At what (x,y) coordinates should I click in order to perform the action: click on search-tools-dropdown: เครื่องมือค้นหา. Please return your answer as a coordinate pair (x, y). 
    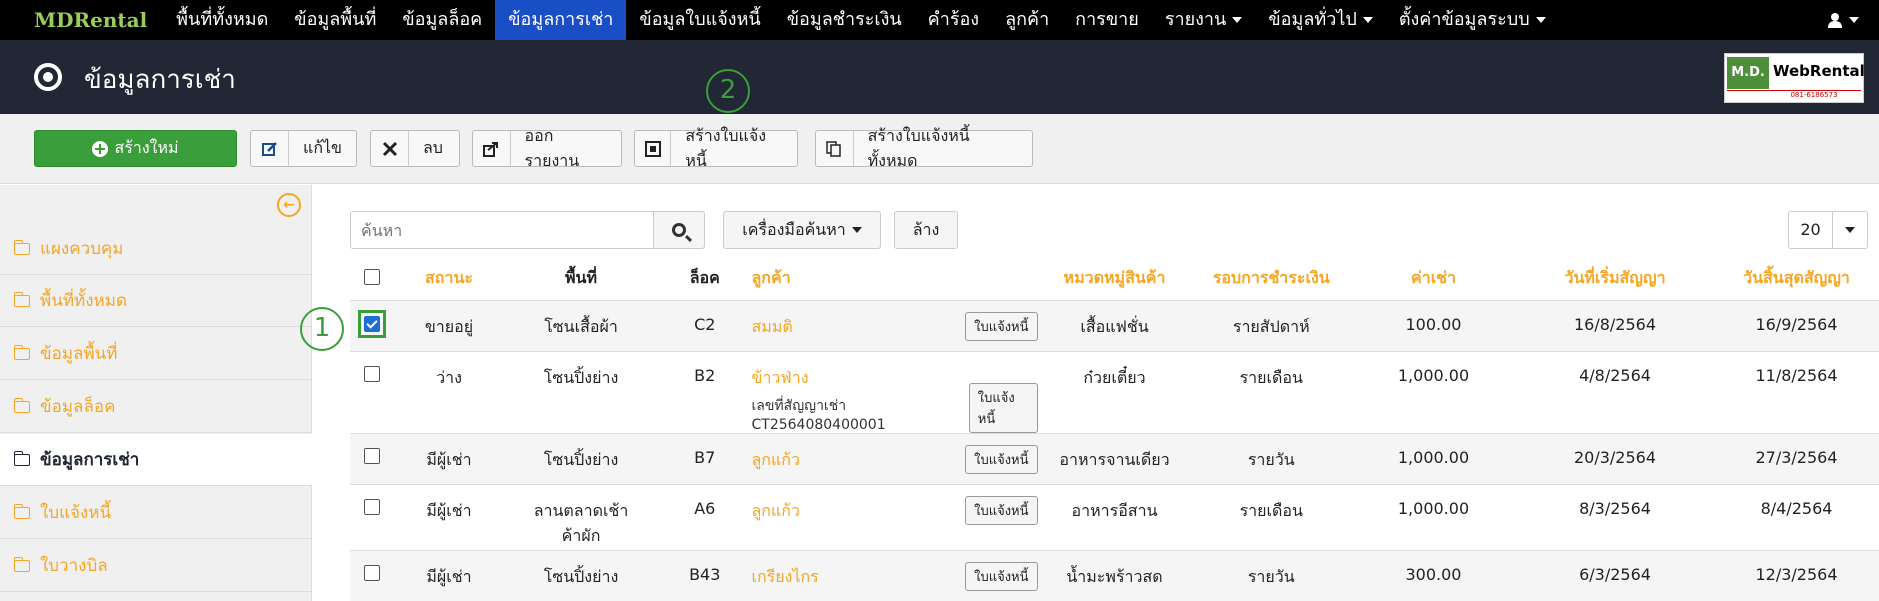
    Looking at the image, I should click on (802, 230).